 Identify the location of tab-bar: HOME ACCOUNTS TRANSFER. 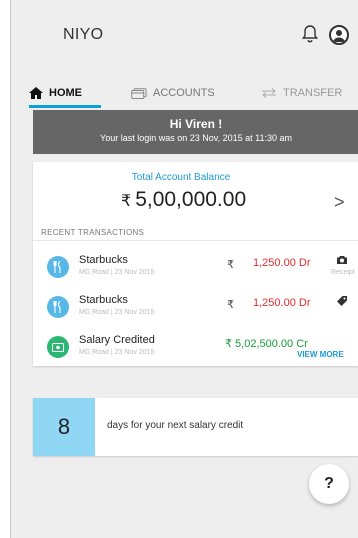
(184, 93).